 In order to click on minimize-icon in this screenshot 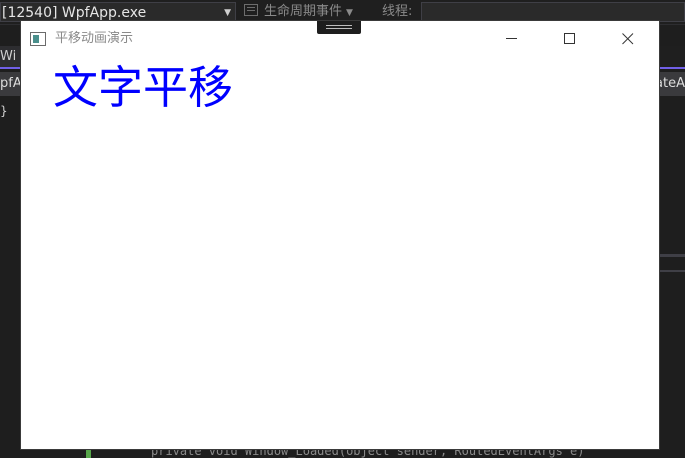, I will do `click(511, 38)`.